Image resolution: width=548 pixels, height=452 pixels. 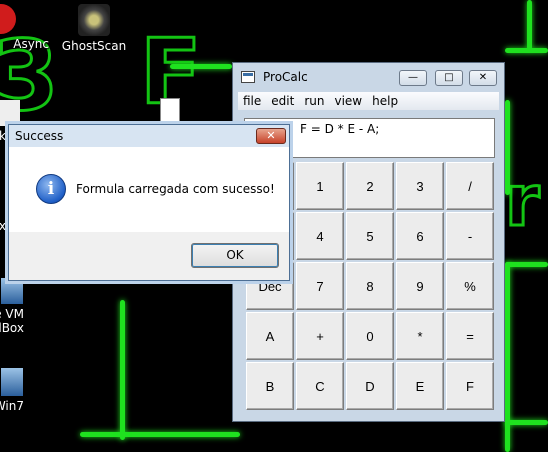 I want to click on key-equals: =, so click(x=470, y=336).